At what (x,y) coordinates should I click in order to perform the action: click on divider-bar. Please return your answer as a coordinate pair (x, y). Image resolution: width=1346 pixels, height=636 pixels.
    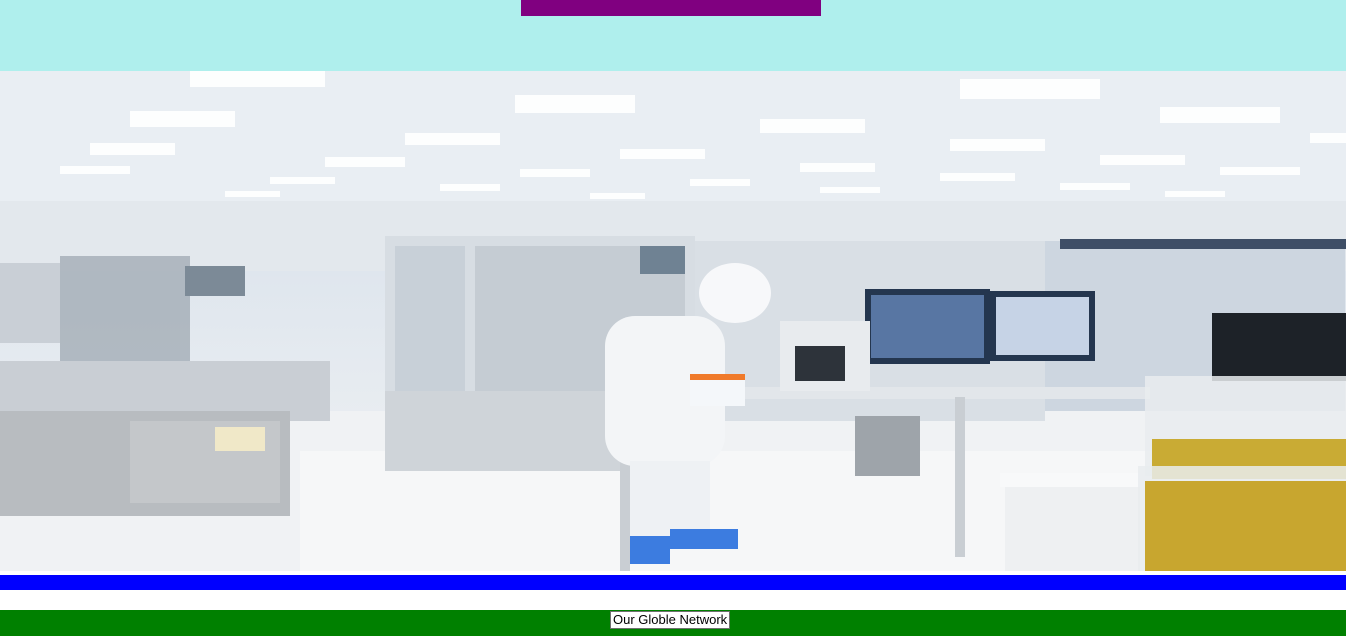
    Looking at the image, I should click on (673, 582).